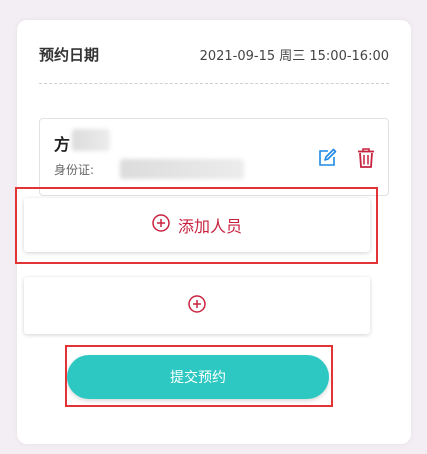  I want to click on trash-icon, so click(366, 158).